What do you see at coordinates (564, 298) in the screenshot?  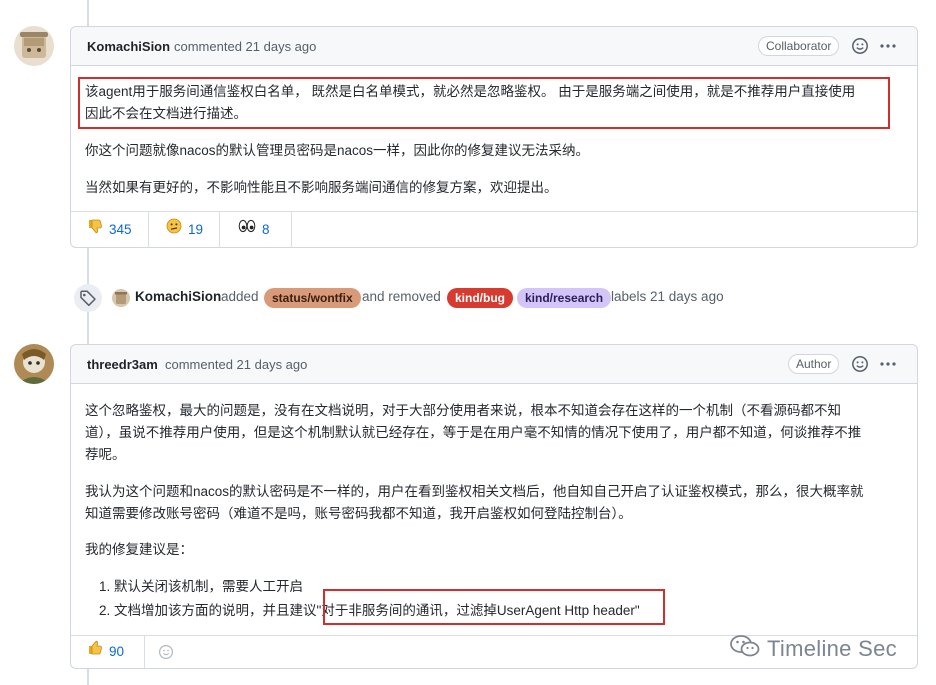 I see `label-kind-research: kind/research` at bounding box center [564, 298].